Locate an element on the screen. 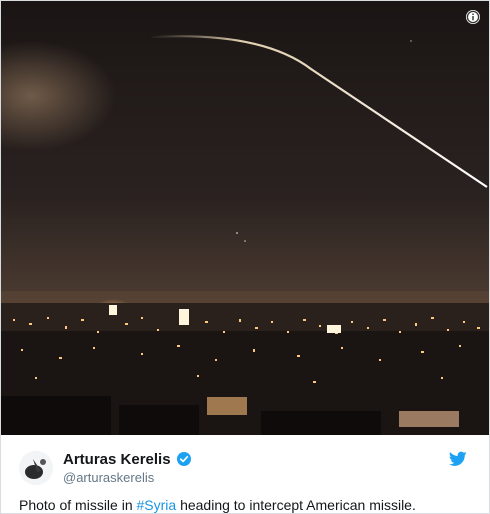 The height and width of the screenshot is (514, 490). user-avatar is located at coordinates (36, 468).